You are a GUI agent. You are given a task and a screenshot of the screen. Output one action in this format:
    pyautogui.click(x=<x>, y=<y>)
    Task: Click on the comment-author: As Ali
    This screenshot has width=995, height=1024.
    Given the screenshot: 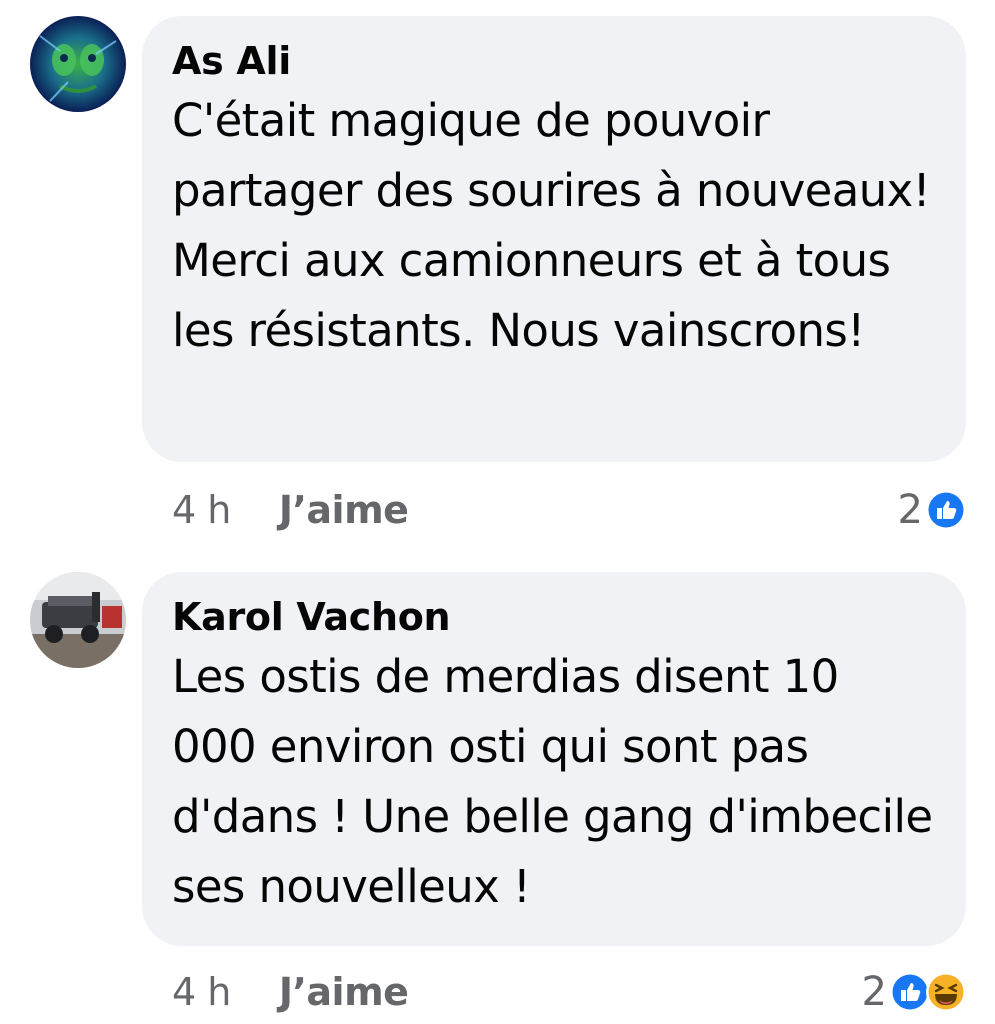 What is the action you would take?
    pyautogui.click(x=554, y=61)
    